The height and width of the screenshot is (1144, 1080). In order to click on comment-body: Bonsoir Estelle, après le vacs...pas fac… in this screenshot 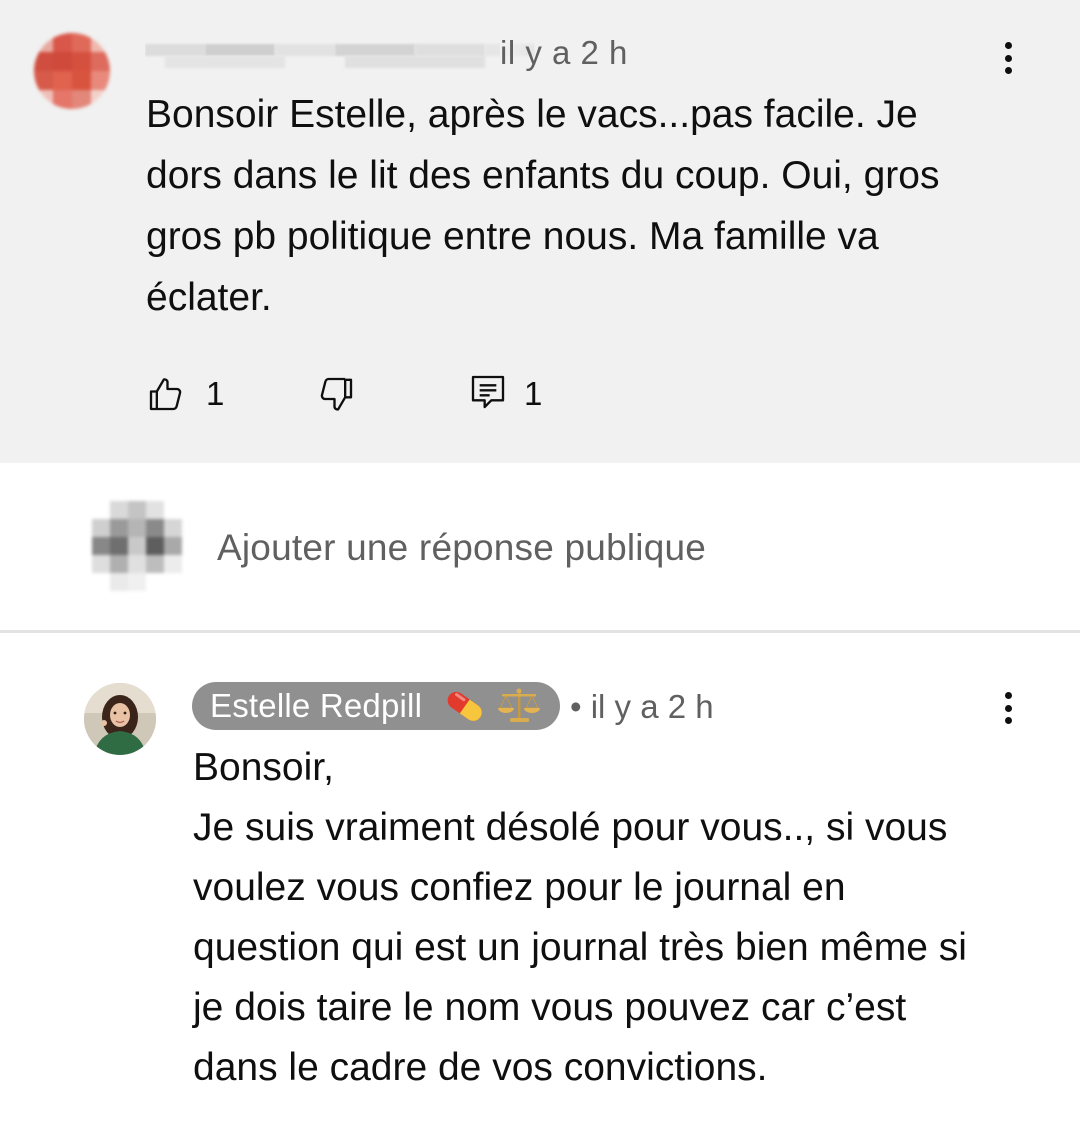, I will do `click(543, 206)`.